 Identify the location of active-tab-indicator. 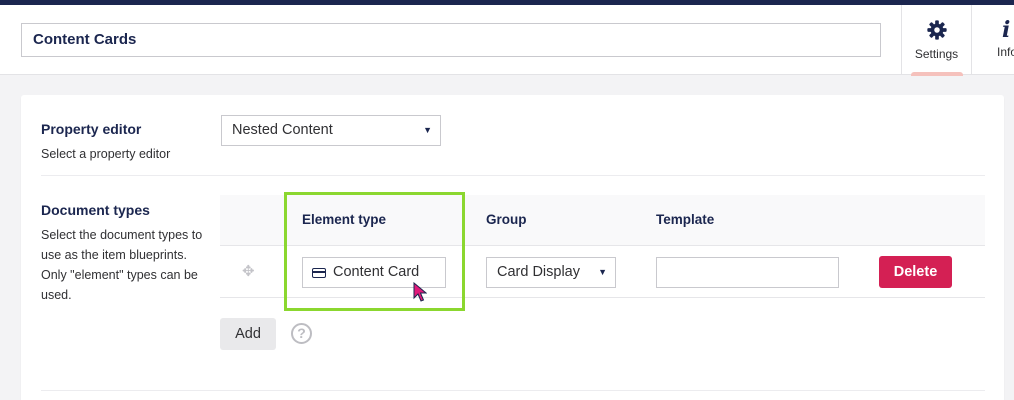
(937, 74).